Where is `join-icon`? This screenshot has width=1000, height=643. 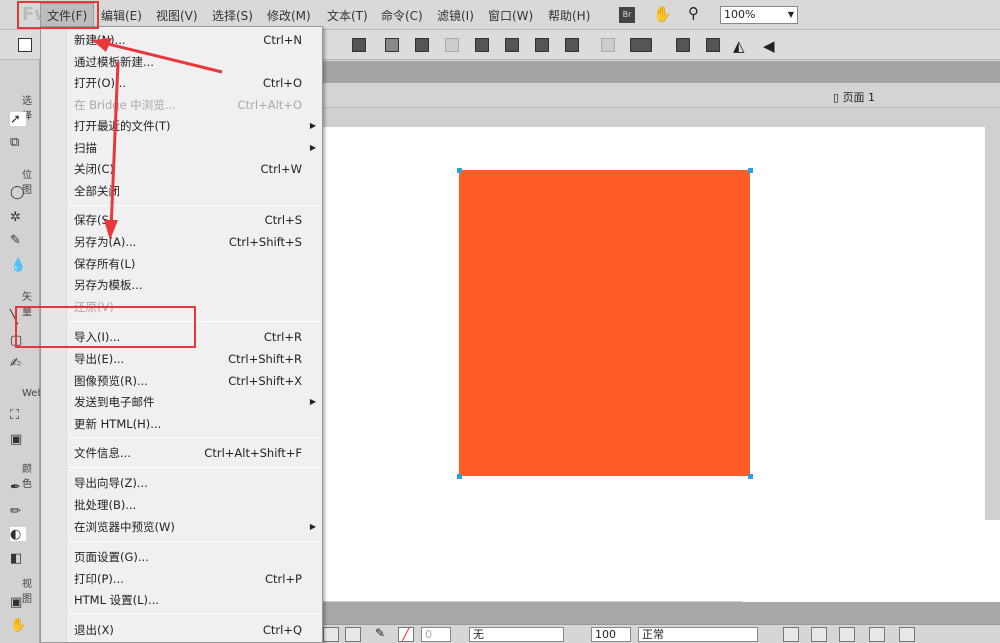
join-icon is located at coordinates (422, 45).